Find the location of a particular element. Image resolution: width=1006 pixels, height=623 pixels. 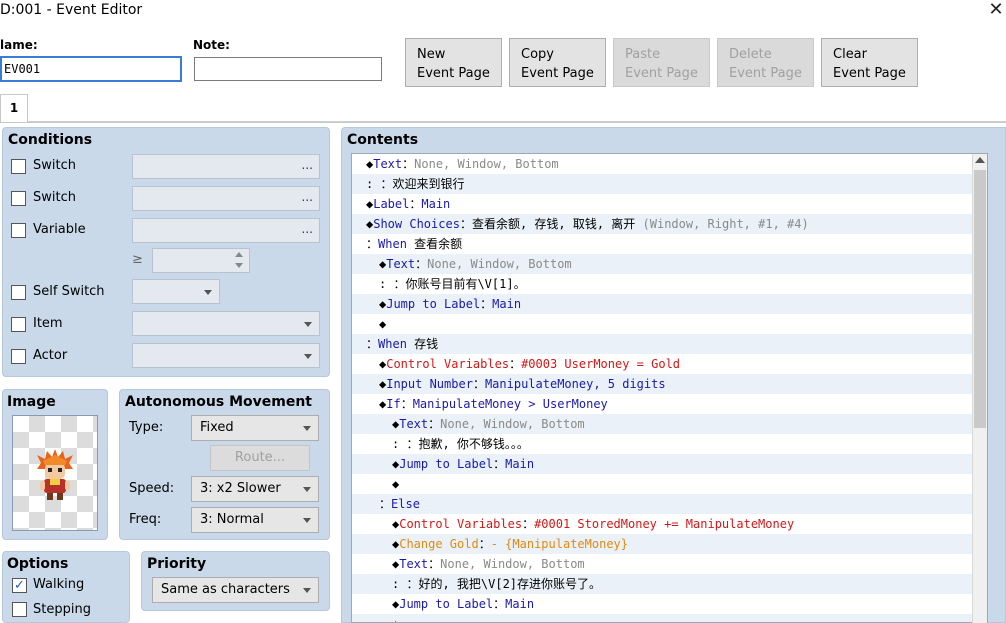

command-row: : ：抱歉, 你不够钱。。。 is located at coordinates (662, 444).